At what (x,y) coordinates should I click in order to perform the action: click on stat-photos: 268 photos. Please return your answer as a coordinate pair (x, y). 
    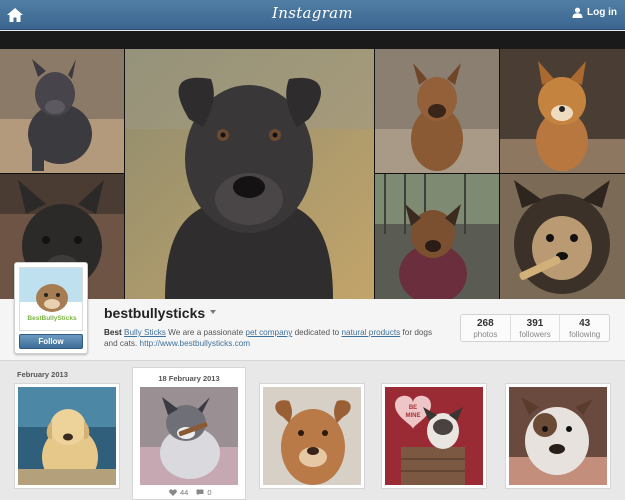
    Looking at the image, I should click on (486, 328).